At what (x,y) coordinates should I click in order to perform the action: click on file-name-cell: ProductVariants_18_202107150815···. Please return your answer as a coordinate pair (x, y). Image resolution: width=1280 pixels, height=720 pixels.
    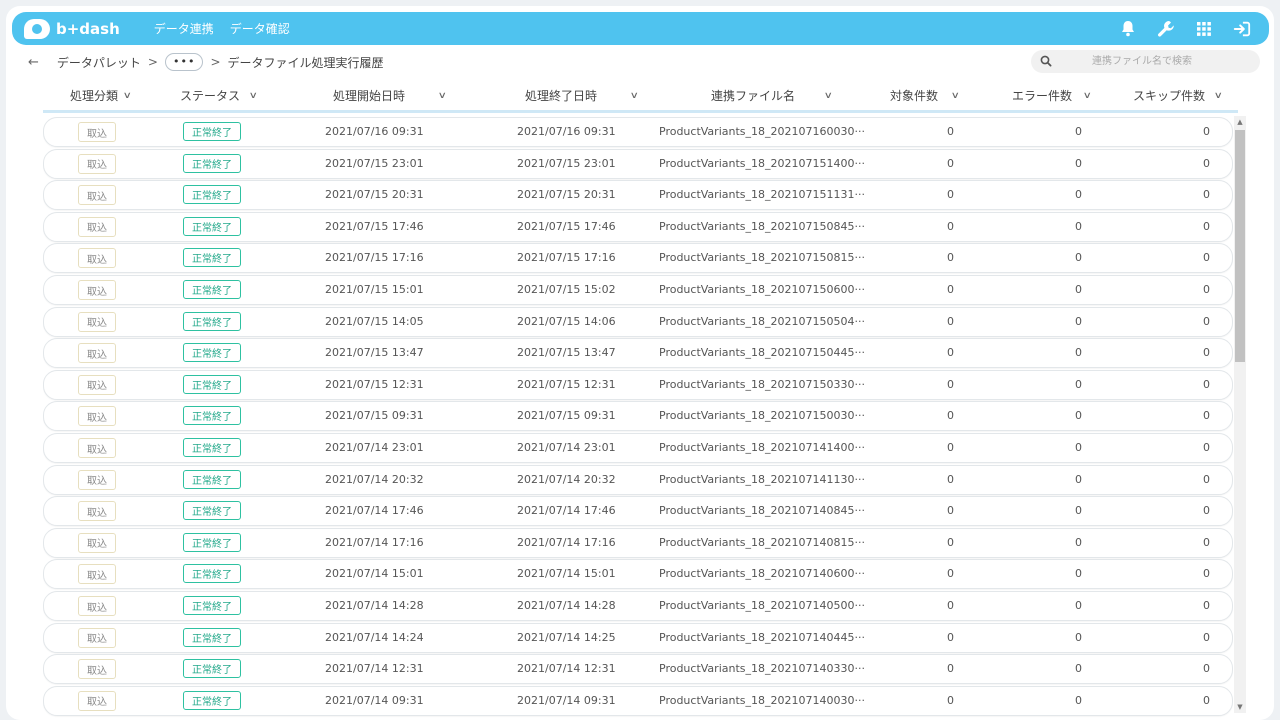
    Looking at the image, I should click on (762, 257).